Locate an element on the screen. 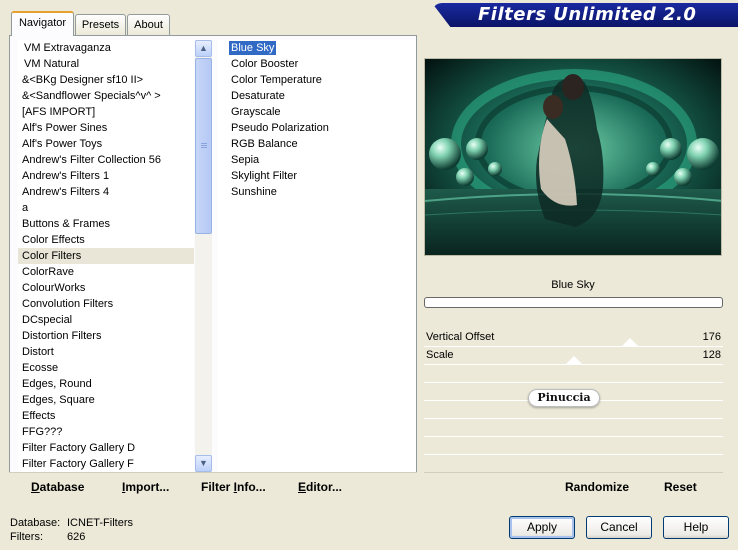 This screenshot has width=738, height=550. list-item-label: Grayscale is located at coordinates (256, 112).